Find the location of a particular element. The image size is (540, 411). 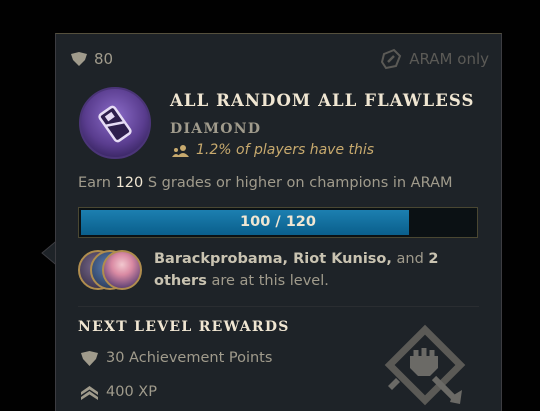

reward-label: 30 Achievement Points is located at coordinates (189, 358).